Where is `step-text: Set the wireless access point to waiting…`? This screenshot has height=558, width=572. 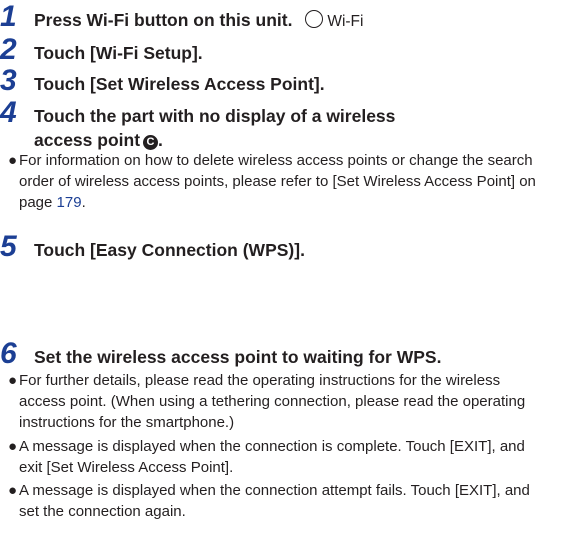 step-text: Set the wireless access point to waiting… is located at coordinates (238, 357).